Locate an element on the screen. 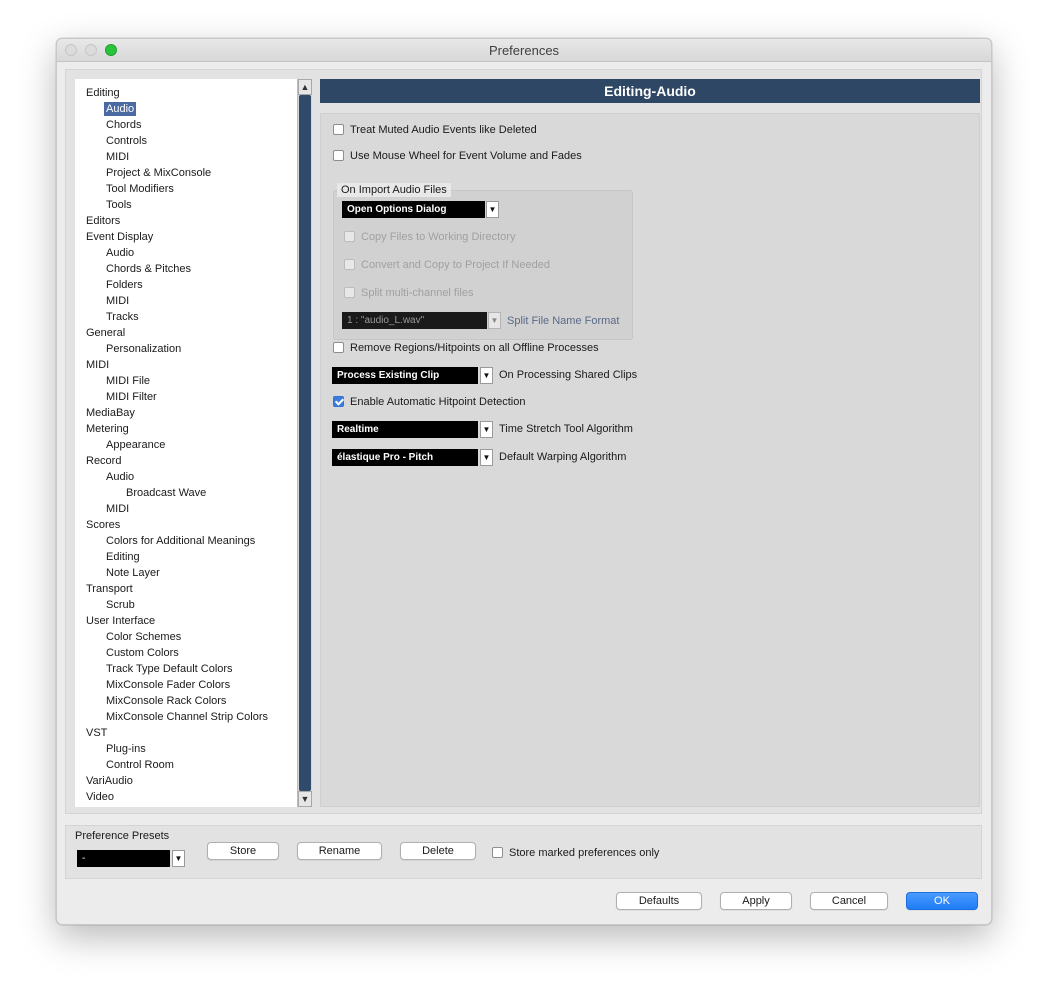 Image resolution: width=1046 pixels, height=998 pixels. delete-button: Delete is located at coordinates (438, 851).